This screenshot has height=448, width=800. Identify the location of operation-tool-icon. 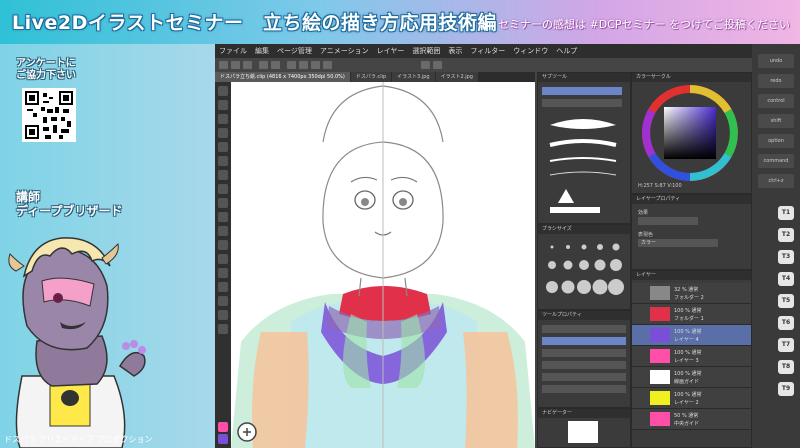
(223, 119).